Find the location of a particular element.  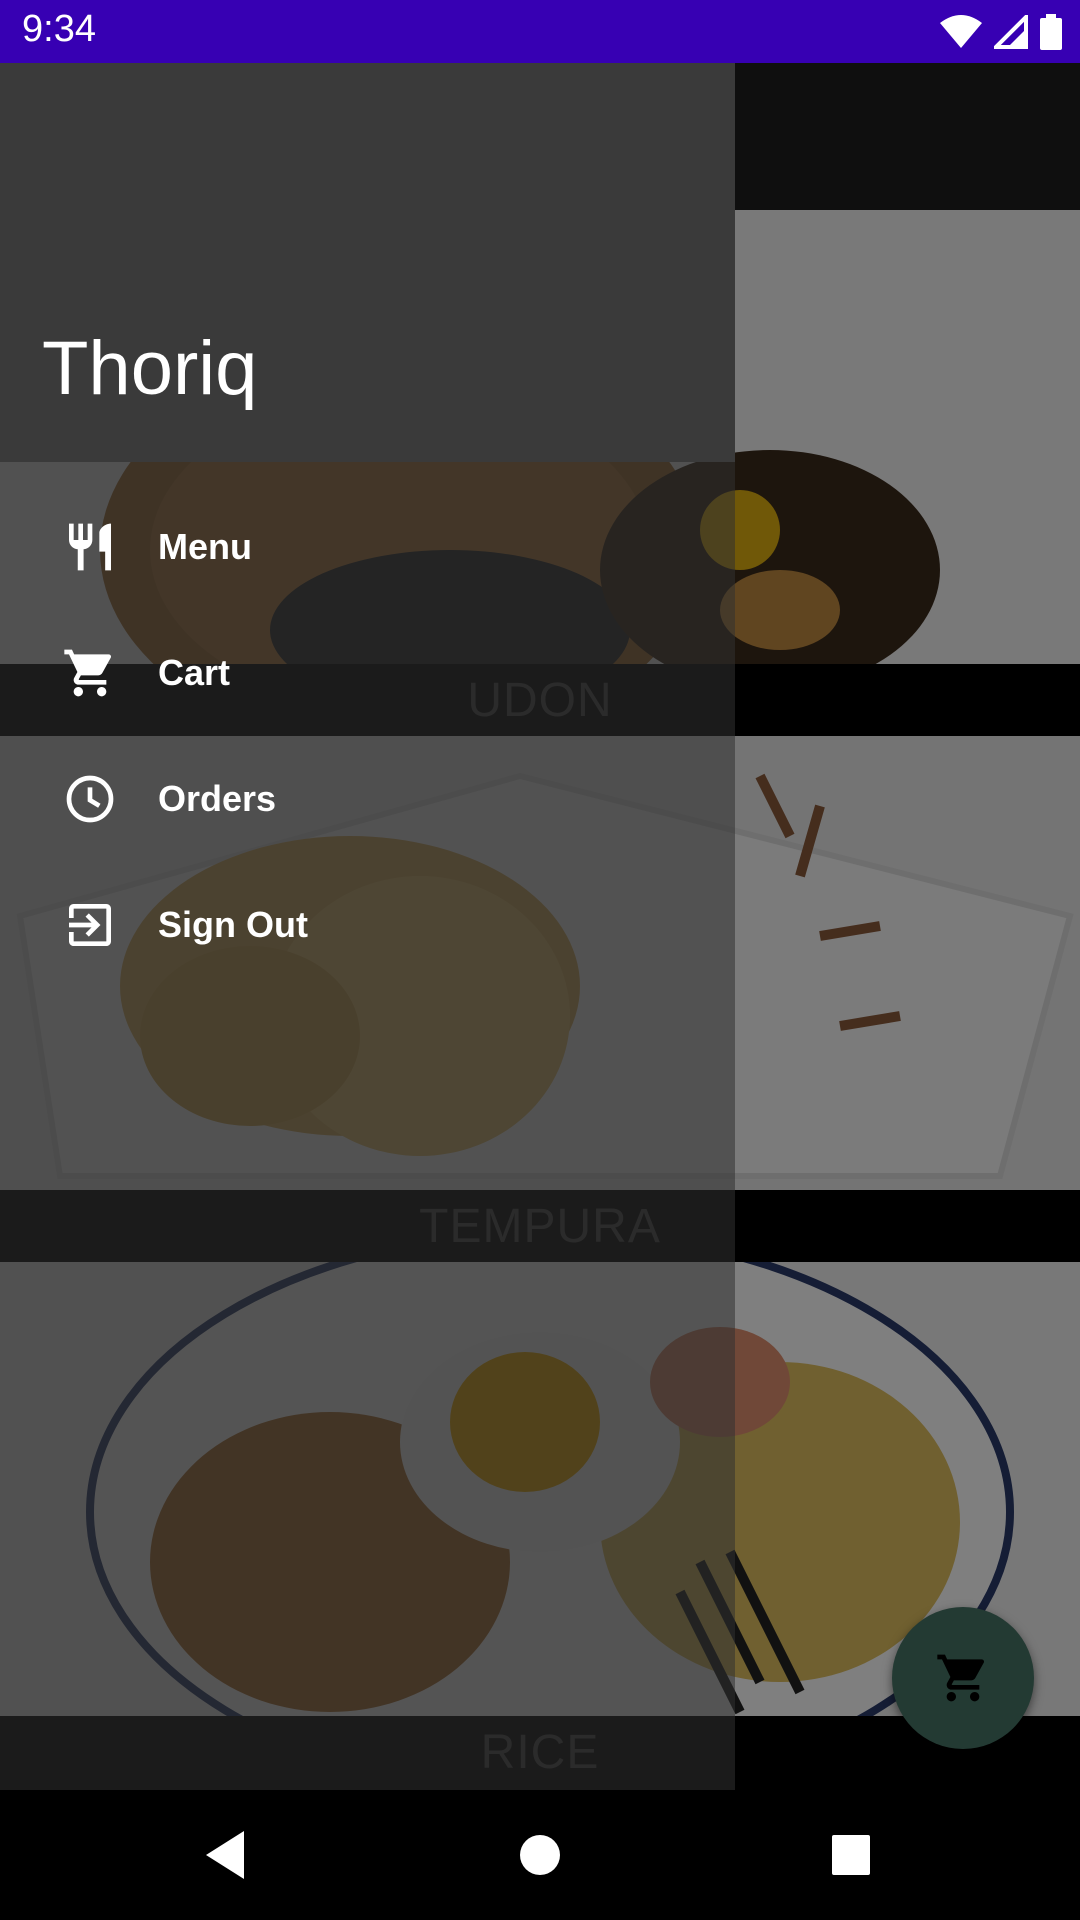

status-icons is located at coordinates (1001, 32).